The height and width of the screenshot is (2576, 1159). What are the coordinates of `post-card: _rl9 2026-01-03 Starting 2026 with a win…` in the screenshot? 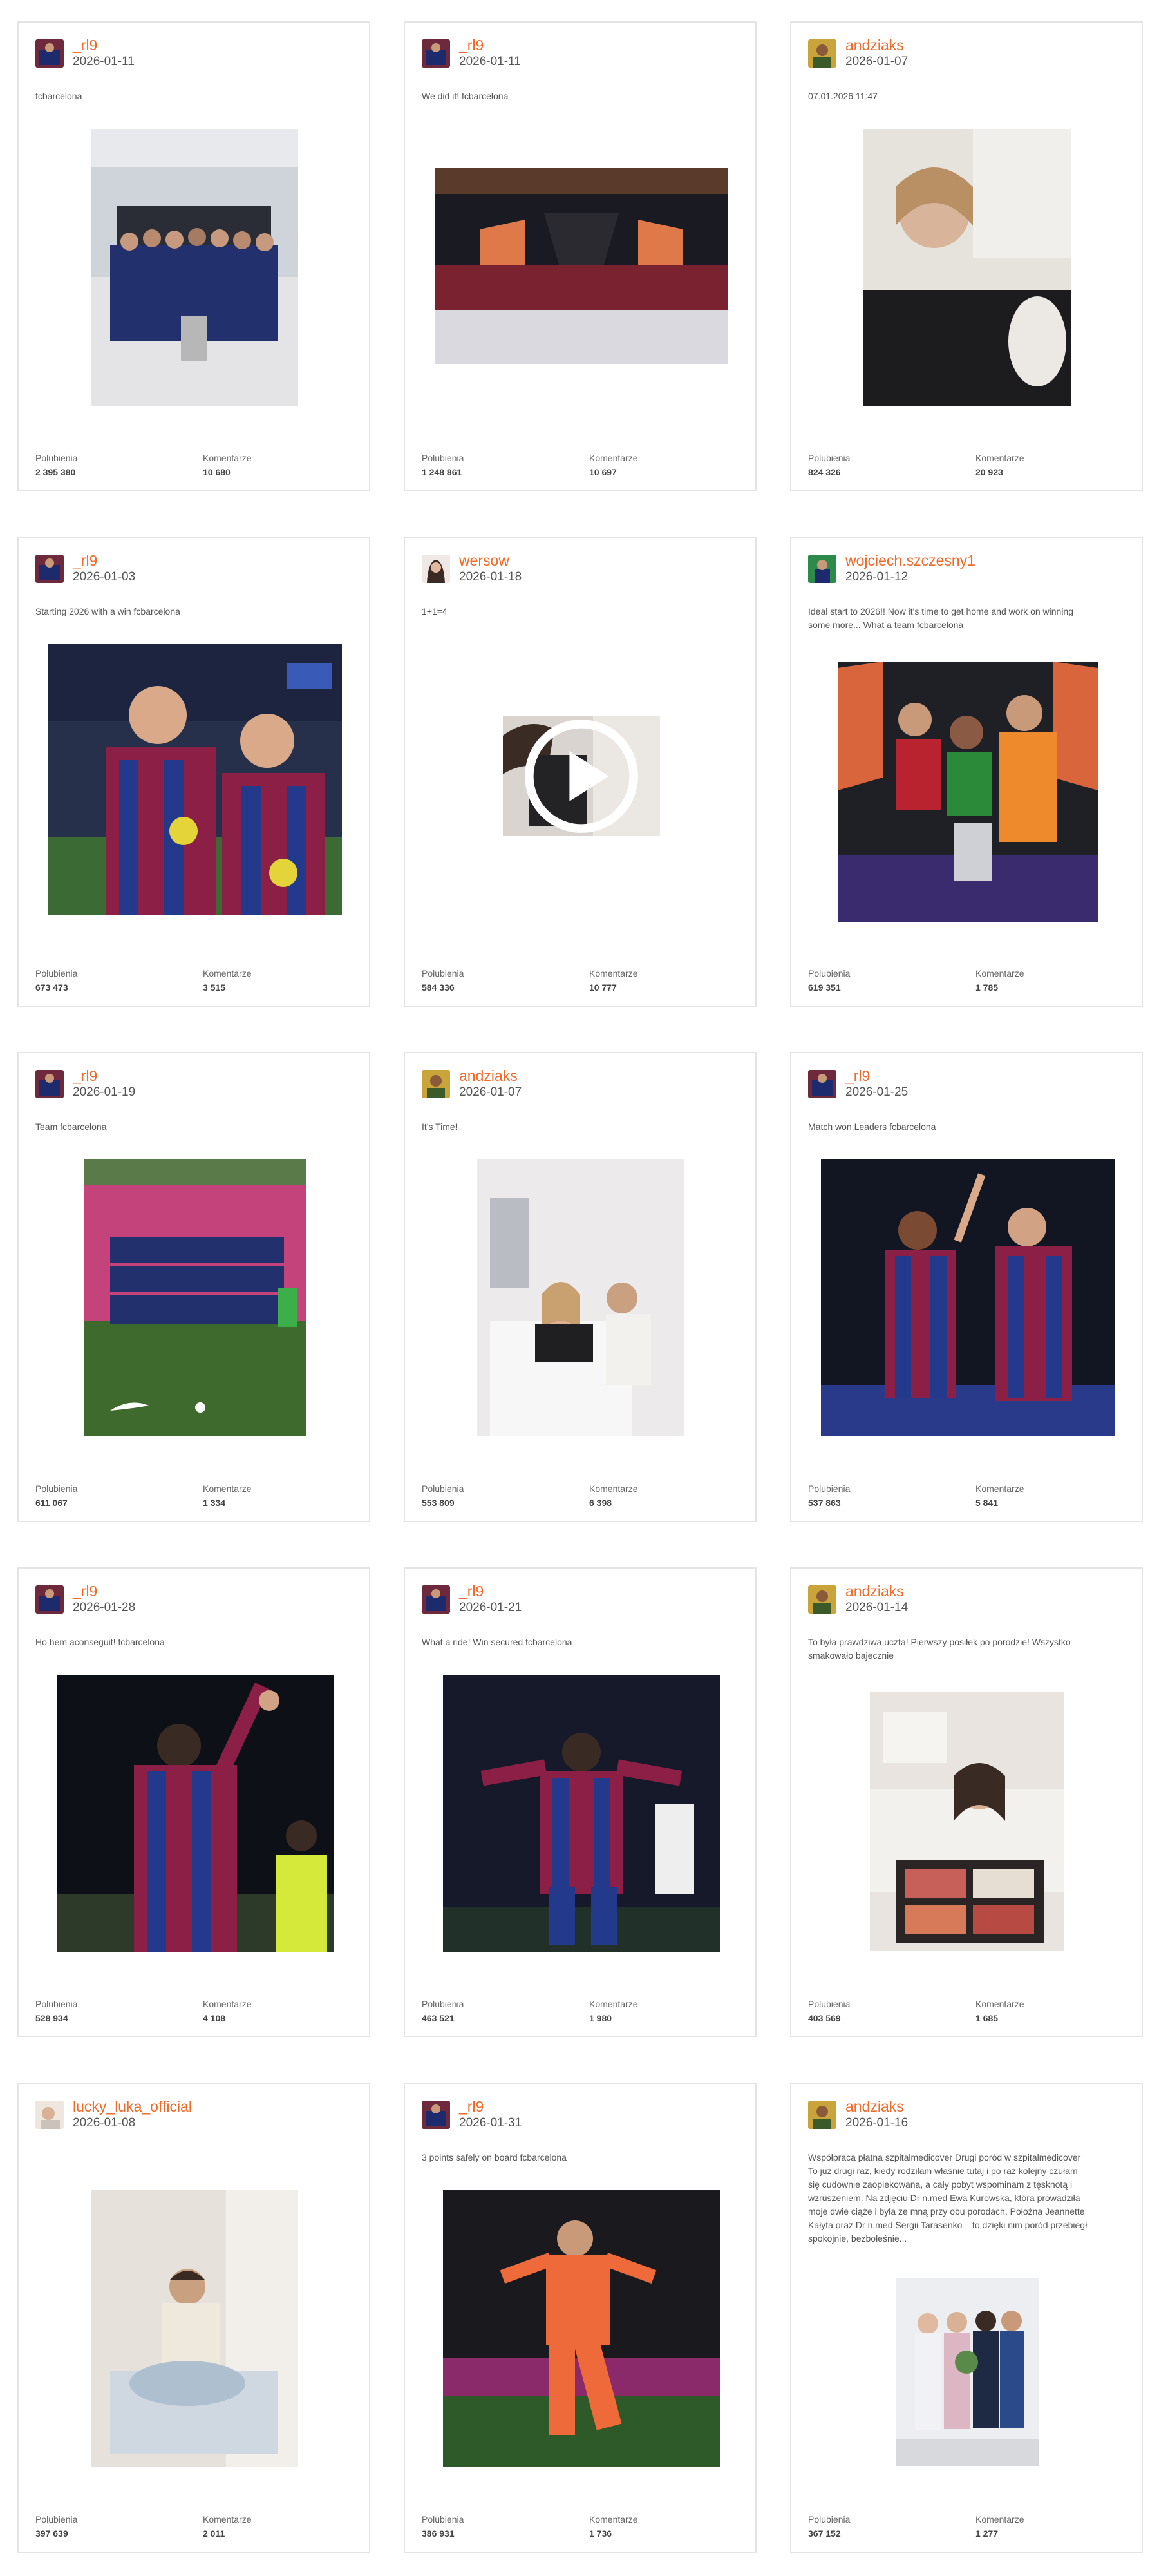 It's located at (193, 772).